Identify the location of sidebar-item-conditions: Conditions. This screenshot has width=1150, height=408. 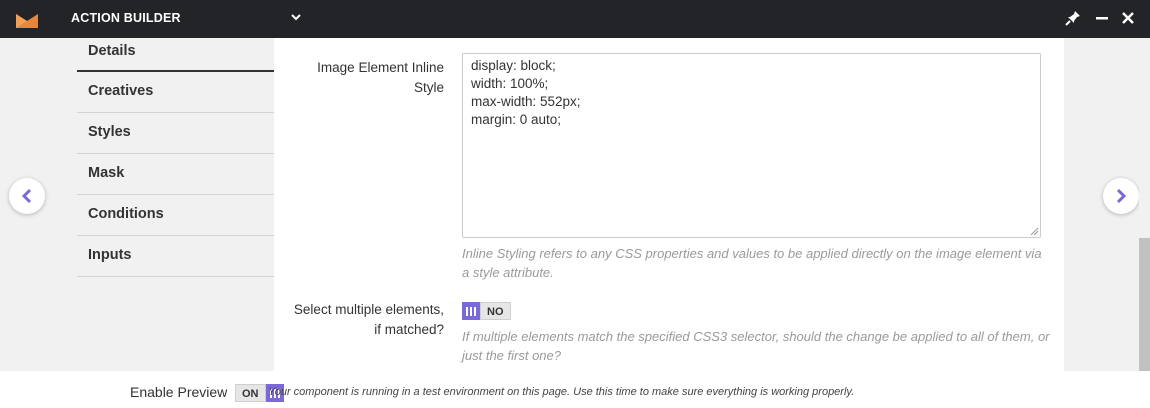
(175, 215).